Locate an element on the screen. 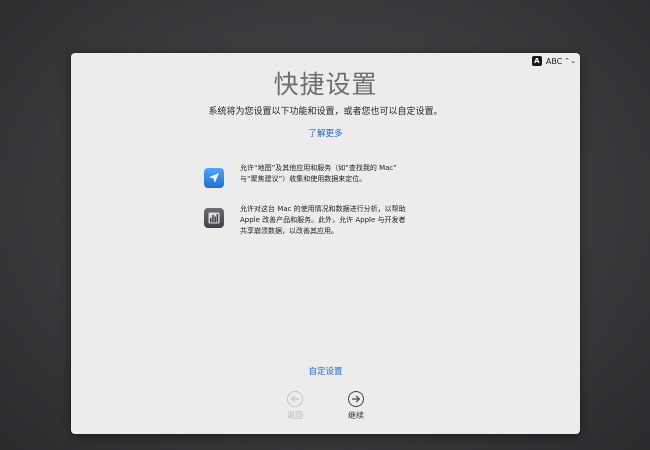 The width and height of the screenshot is (650, 450). location-arrow-icon is located at coordinates (214, 178).